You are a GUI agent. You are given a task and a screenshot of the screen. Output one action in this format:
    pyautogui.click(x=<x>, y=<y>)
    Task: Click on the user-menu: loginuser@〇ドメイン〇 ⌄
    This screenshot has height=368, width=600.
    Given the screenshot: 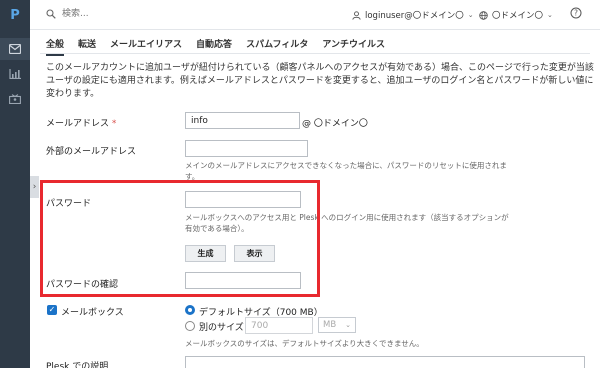 What is the action you would take?
    pyautogui.click(x=413, y=15)
    